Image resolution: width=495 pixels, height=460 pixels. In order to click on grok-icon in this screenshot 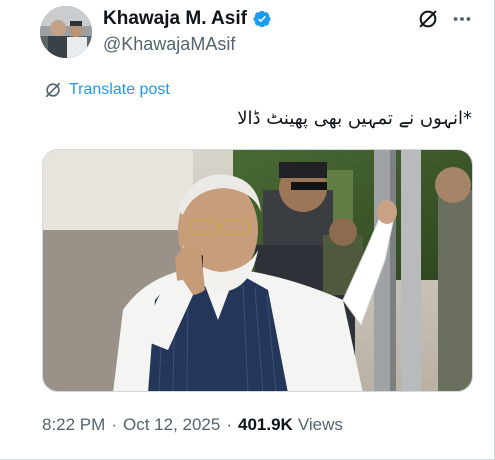, I will do `click(428, 19)`.